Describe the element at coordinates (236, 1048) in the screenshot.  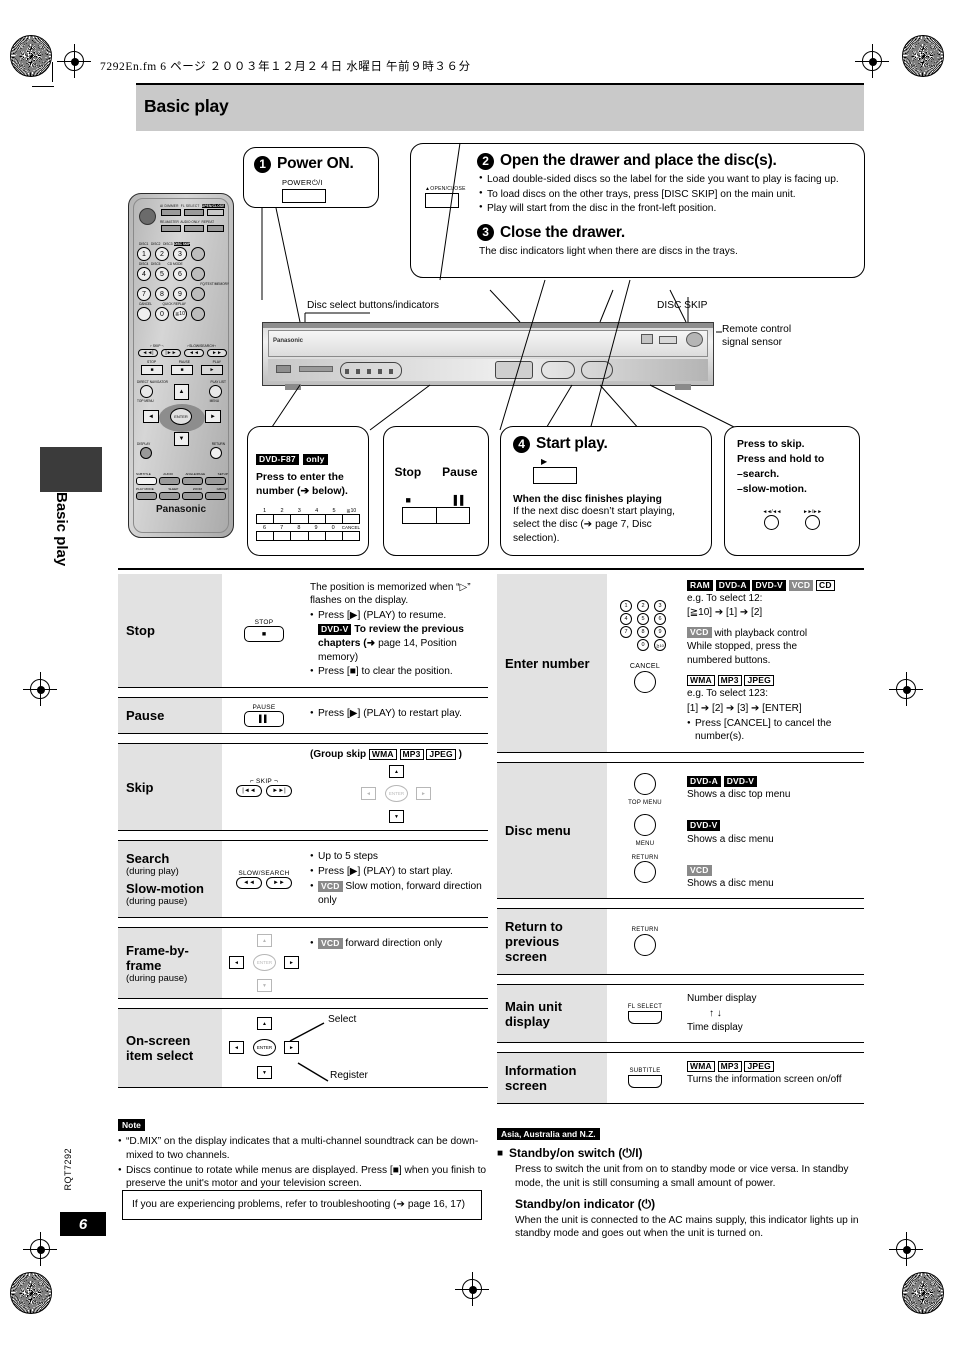
I see `onscreen-dpad-left: ◄` at that location.